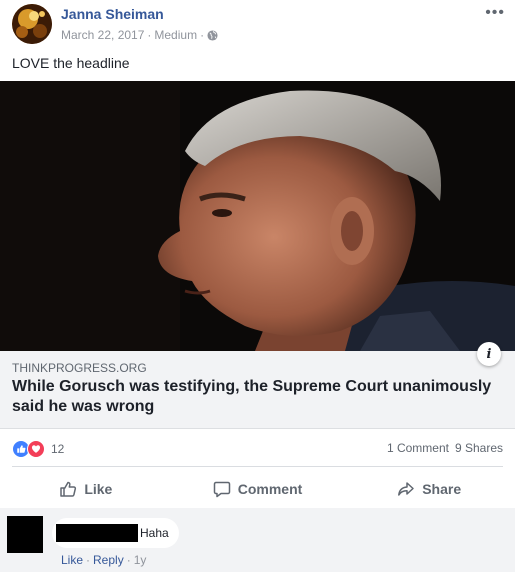 The width and height of the screenshot is (515, 572). What do you see at coordinates (257, 540) in the screenshot?
I see `comments-section: Haha Like · Reply · 1y` at bounding box center [257, 540].